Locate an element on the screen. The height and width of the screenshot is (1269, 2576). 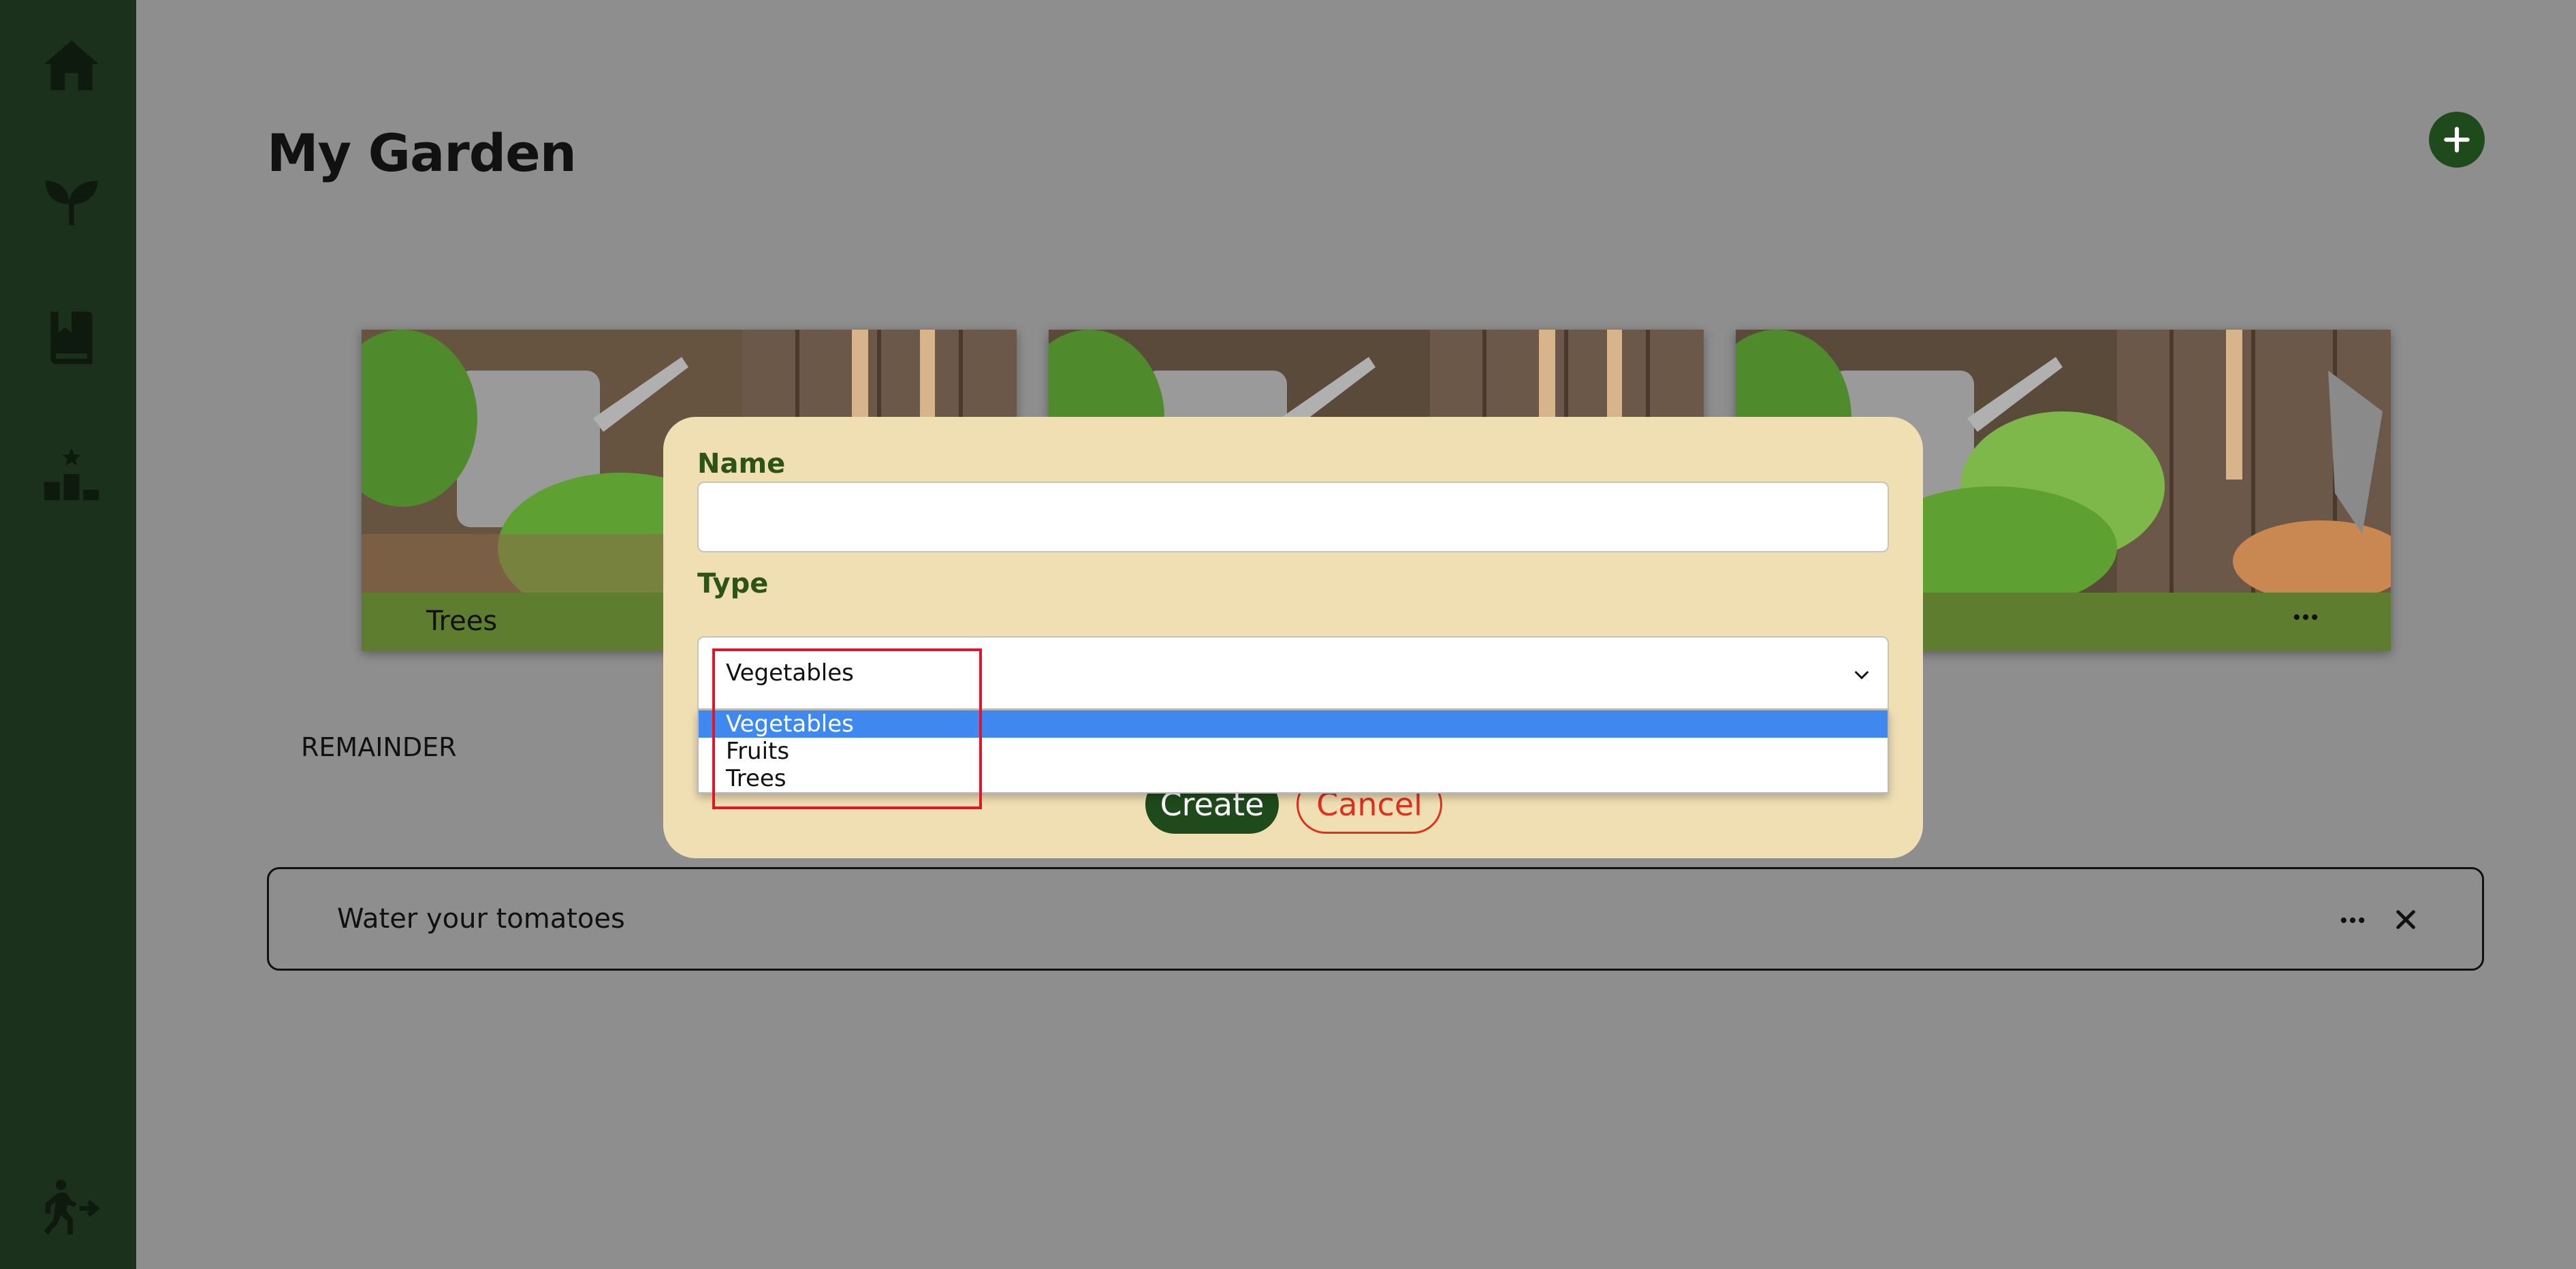
reminder-text: Water your tomatoes is located at coordinates (481, 919).